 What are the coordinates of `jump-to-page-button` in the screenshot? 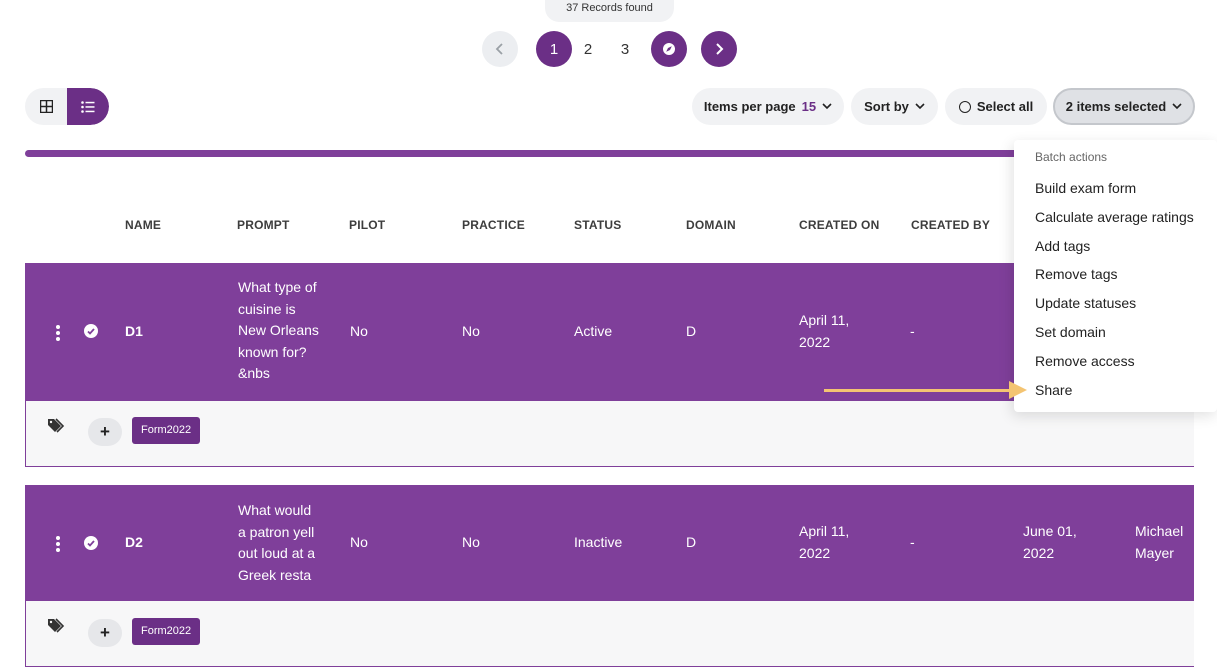 It's located at (669, 49).